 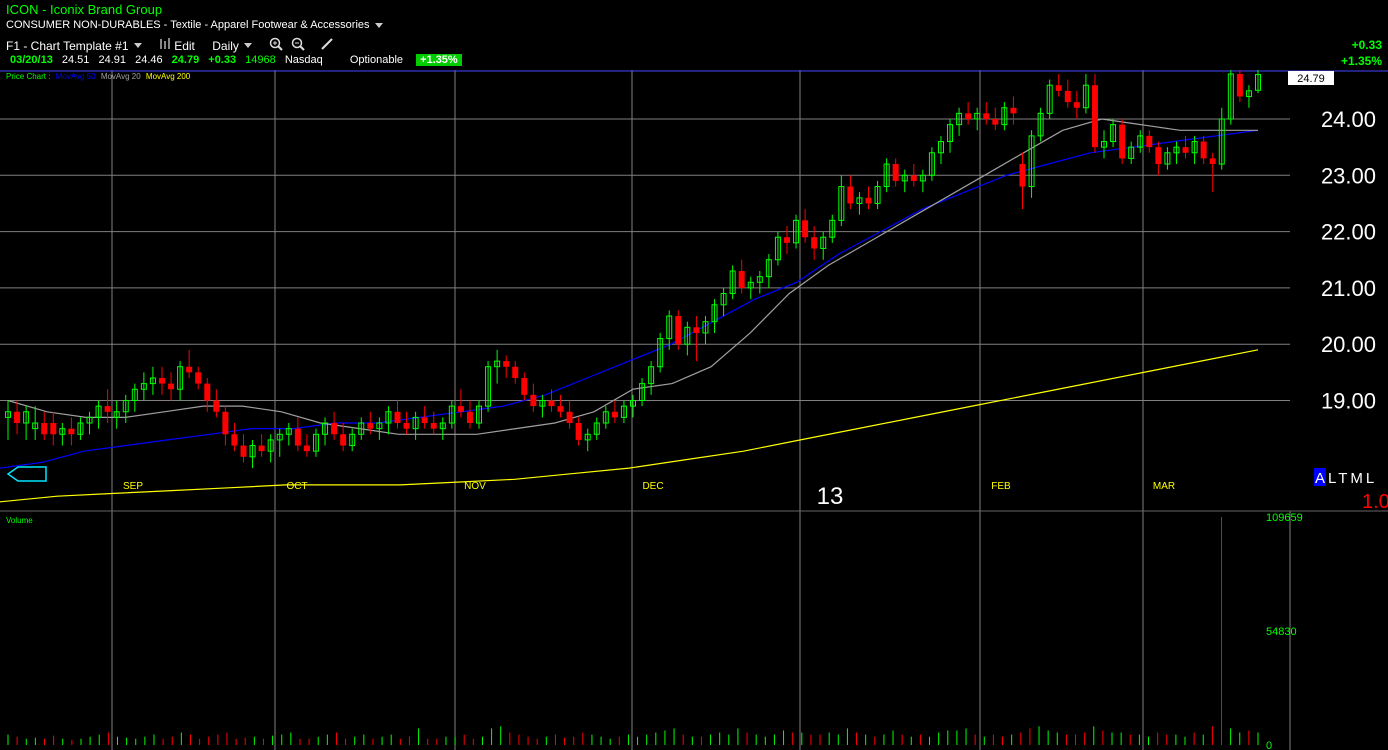 What do you see at coordinates (75, 60) in the screenshot?
I see `quote-open: 24.51` at bounding box center [75, 60].